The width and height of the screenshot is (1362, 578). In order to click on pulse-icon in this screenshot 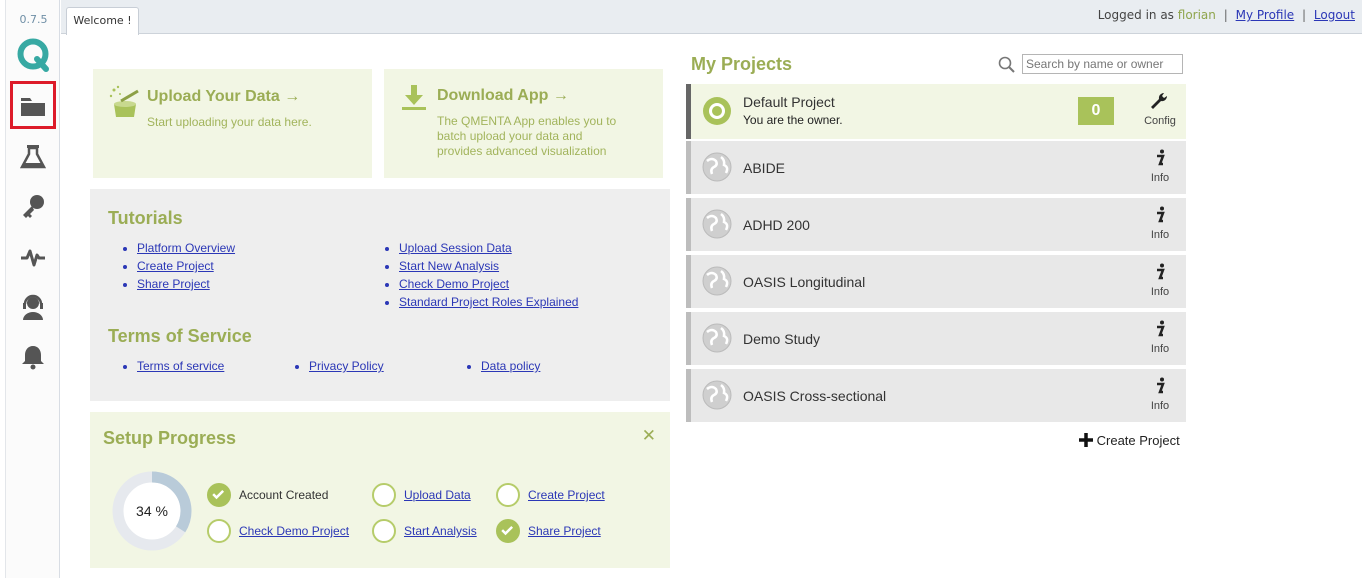, I will do `click(33, 258)`.